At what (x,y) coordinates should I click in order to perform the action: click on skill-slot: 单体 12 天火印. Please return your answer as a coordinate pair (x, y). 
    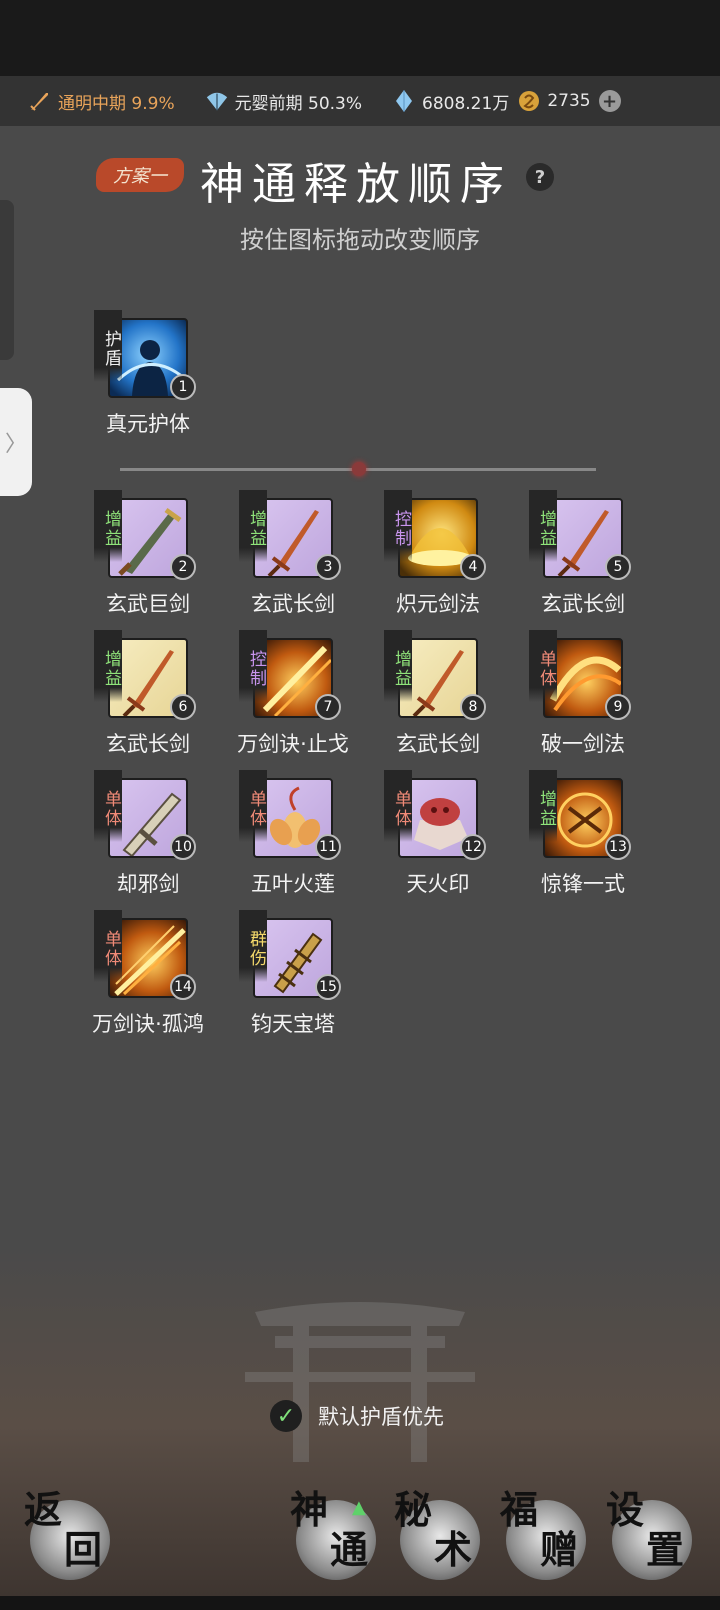
    Looking at the image, I should click on (434, 839).